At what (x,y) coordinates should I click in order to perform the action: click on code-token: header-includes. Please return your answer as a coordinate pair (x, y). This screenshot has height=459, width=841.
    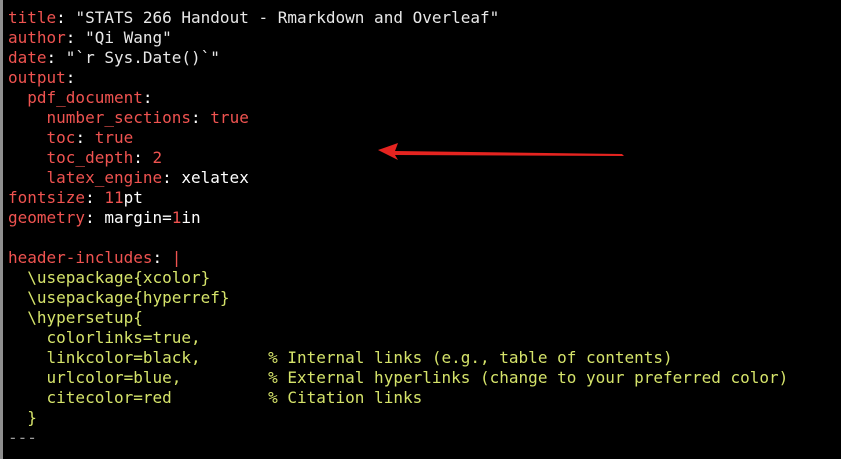
    Looking at the image, I should click on (80, 257).